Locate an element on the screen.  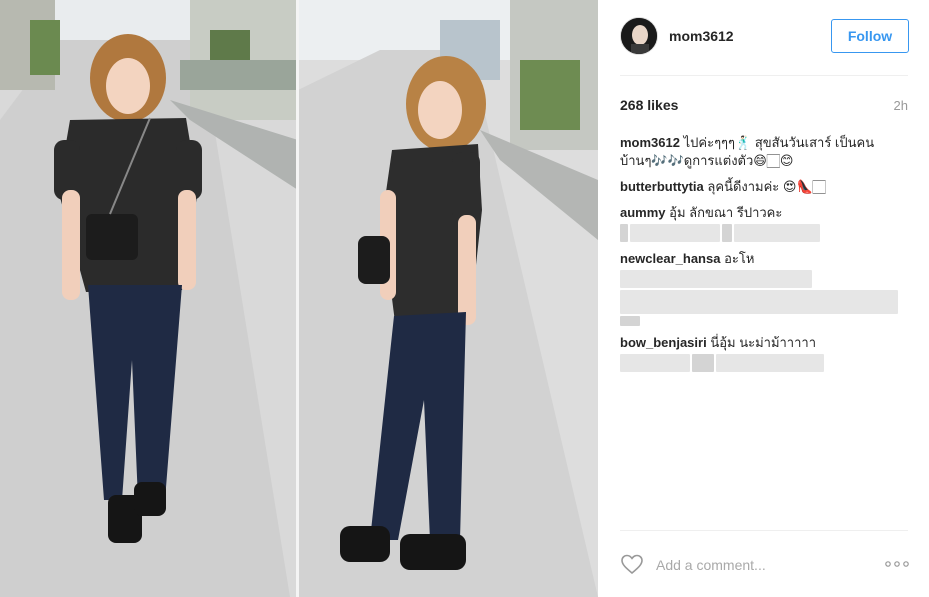
add-comment-input is located at coordinates (756, 565).